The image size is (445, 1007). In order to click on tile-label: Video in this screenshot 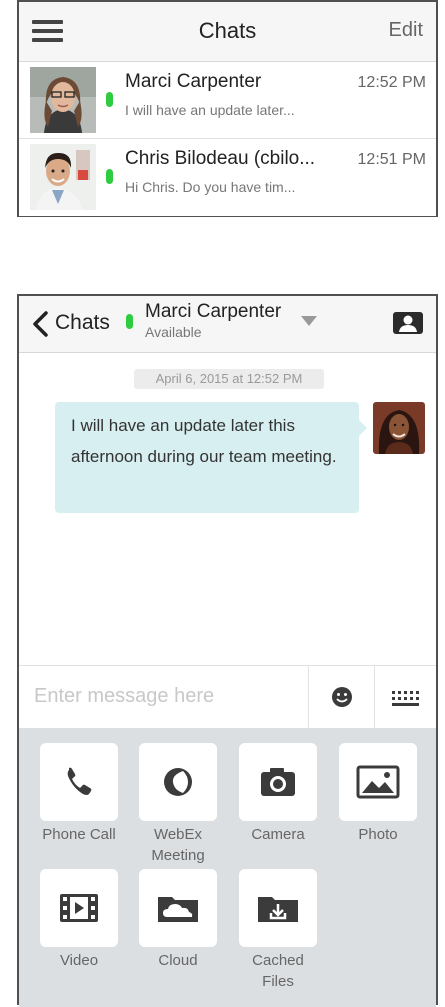, I will do `click(79, 960)`.